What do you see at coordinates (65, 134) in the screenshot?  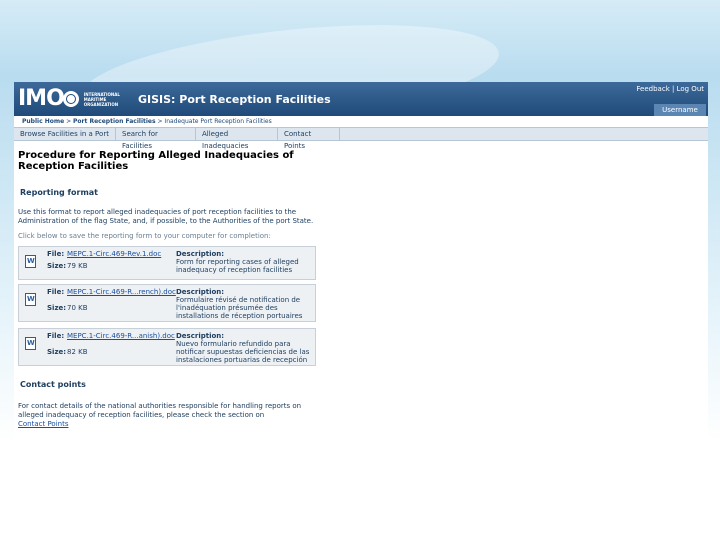 I see `tab-browse-facilities: Browse Facilities in a Port` at bounding box center [65, 134].